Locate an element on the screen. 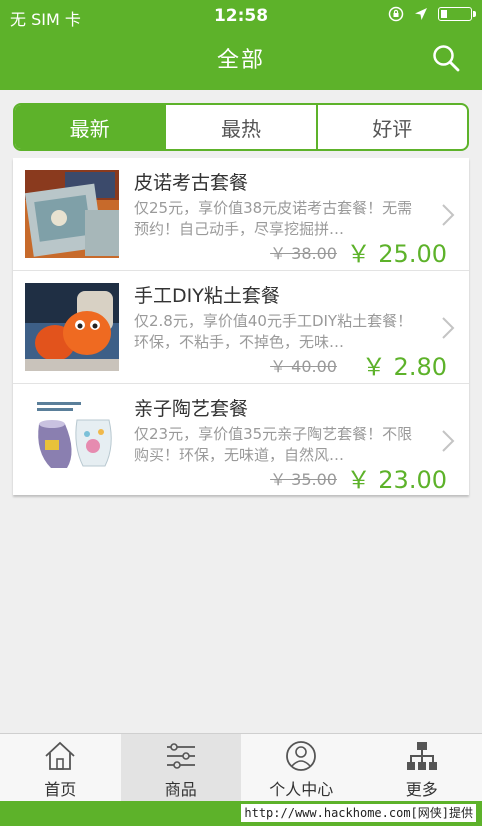 Image resolution: width=482 pixels, height=826 pixels. sort-tabs: 最新 最热 好评 is located at coordinates (241, 127).